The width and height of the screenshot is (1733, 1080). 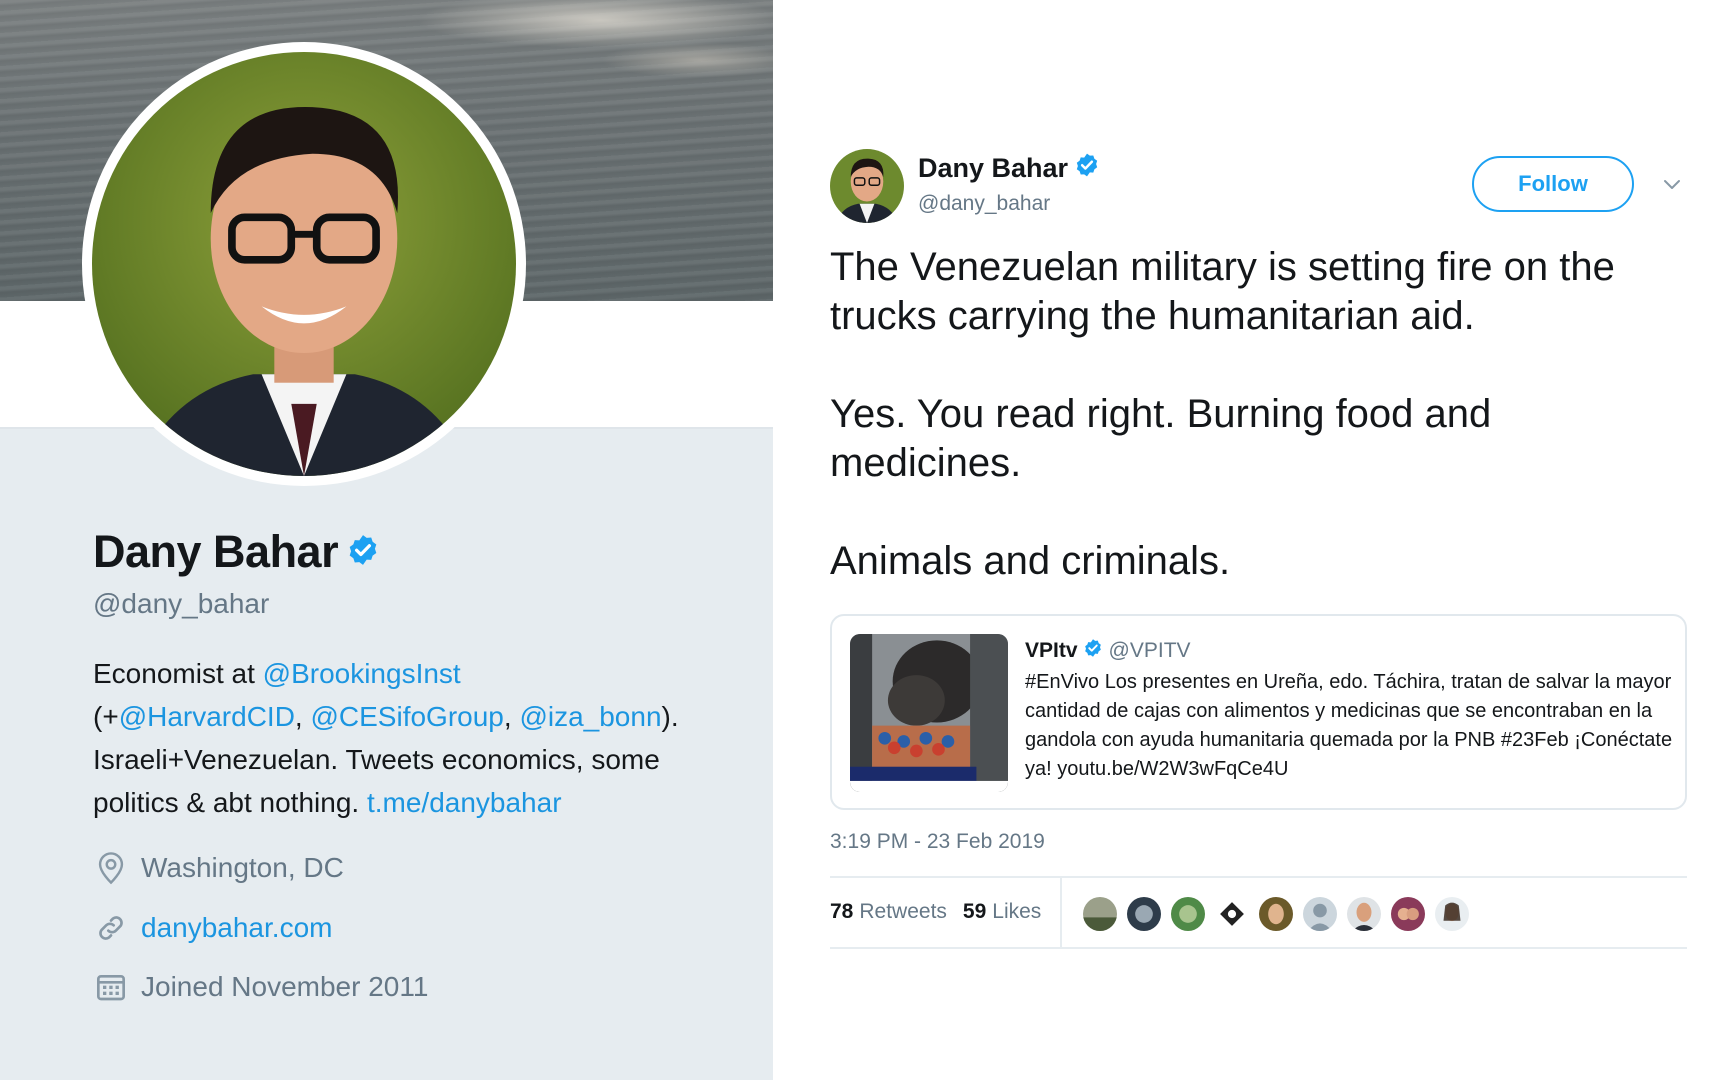 I want to click on bio-link-harvard: @HarvardCID, so click(x=207, y=716).